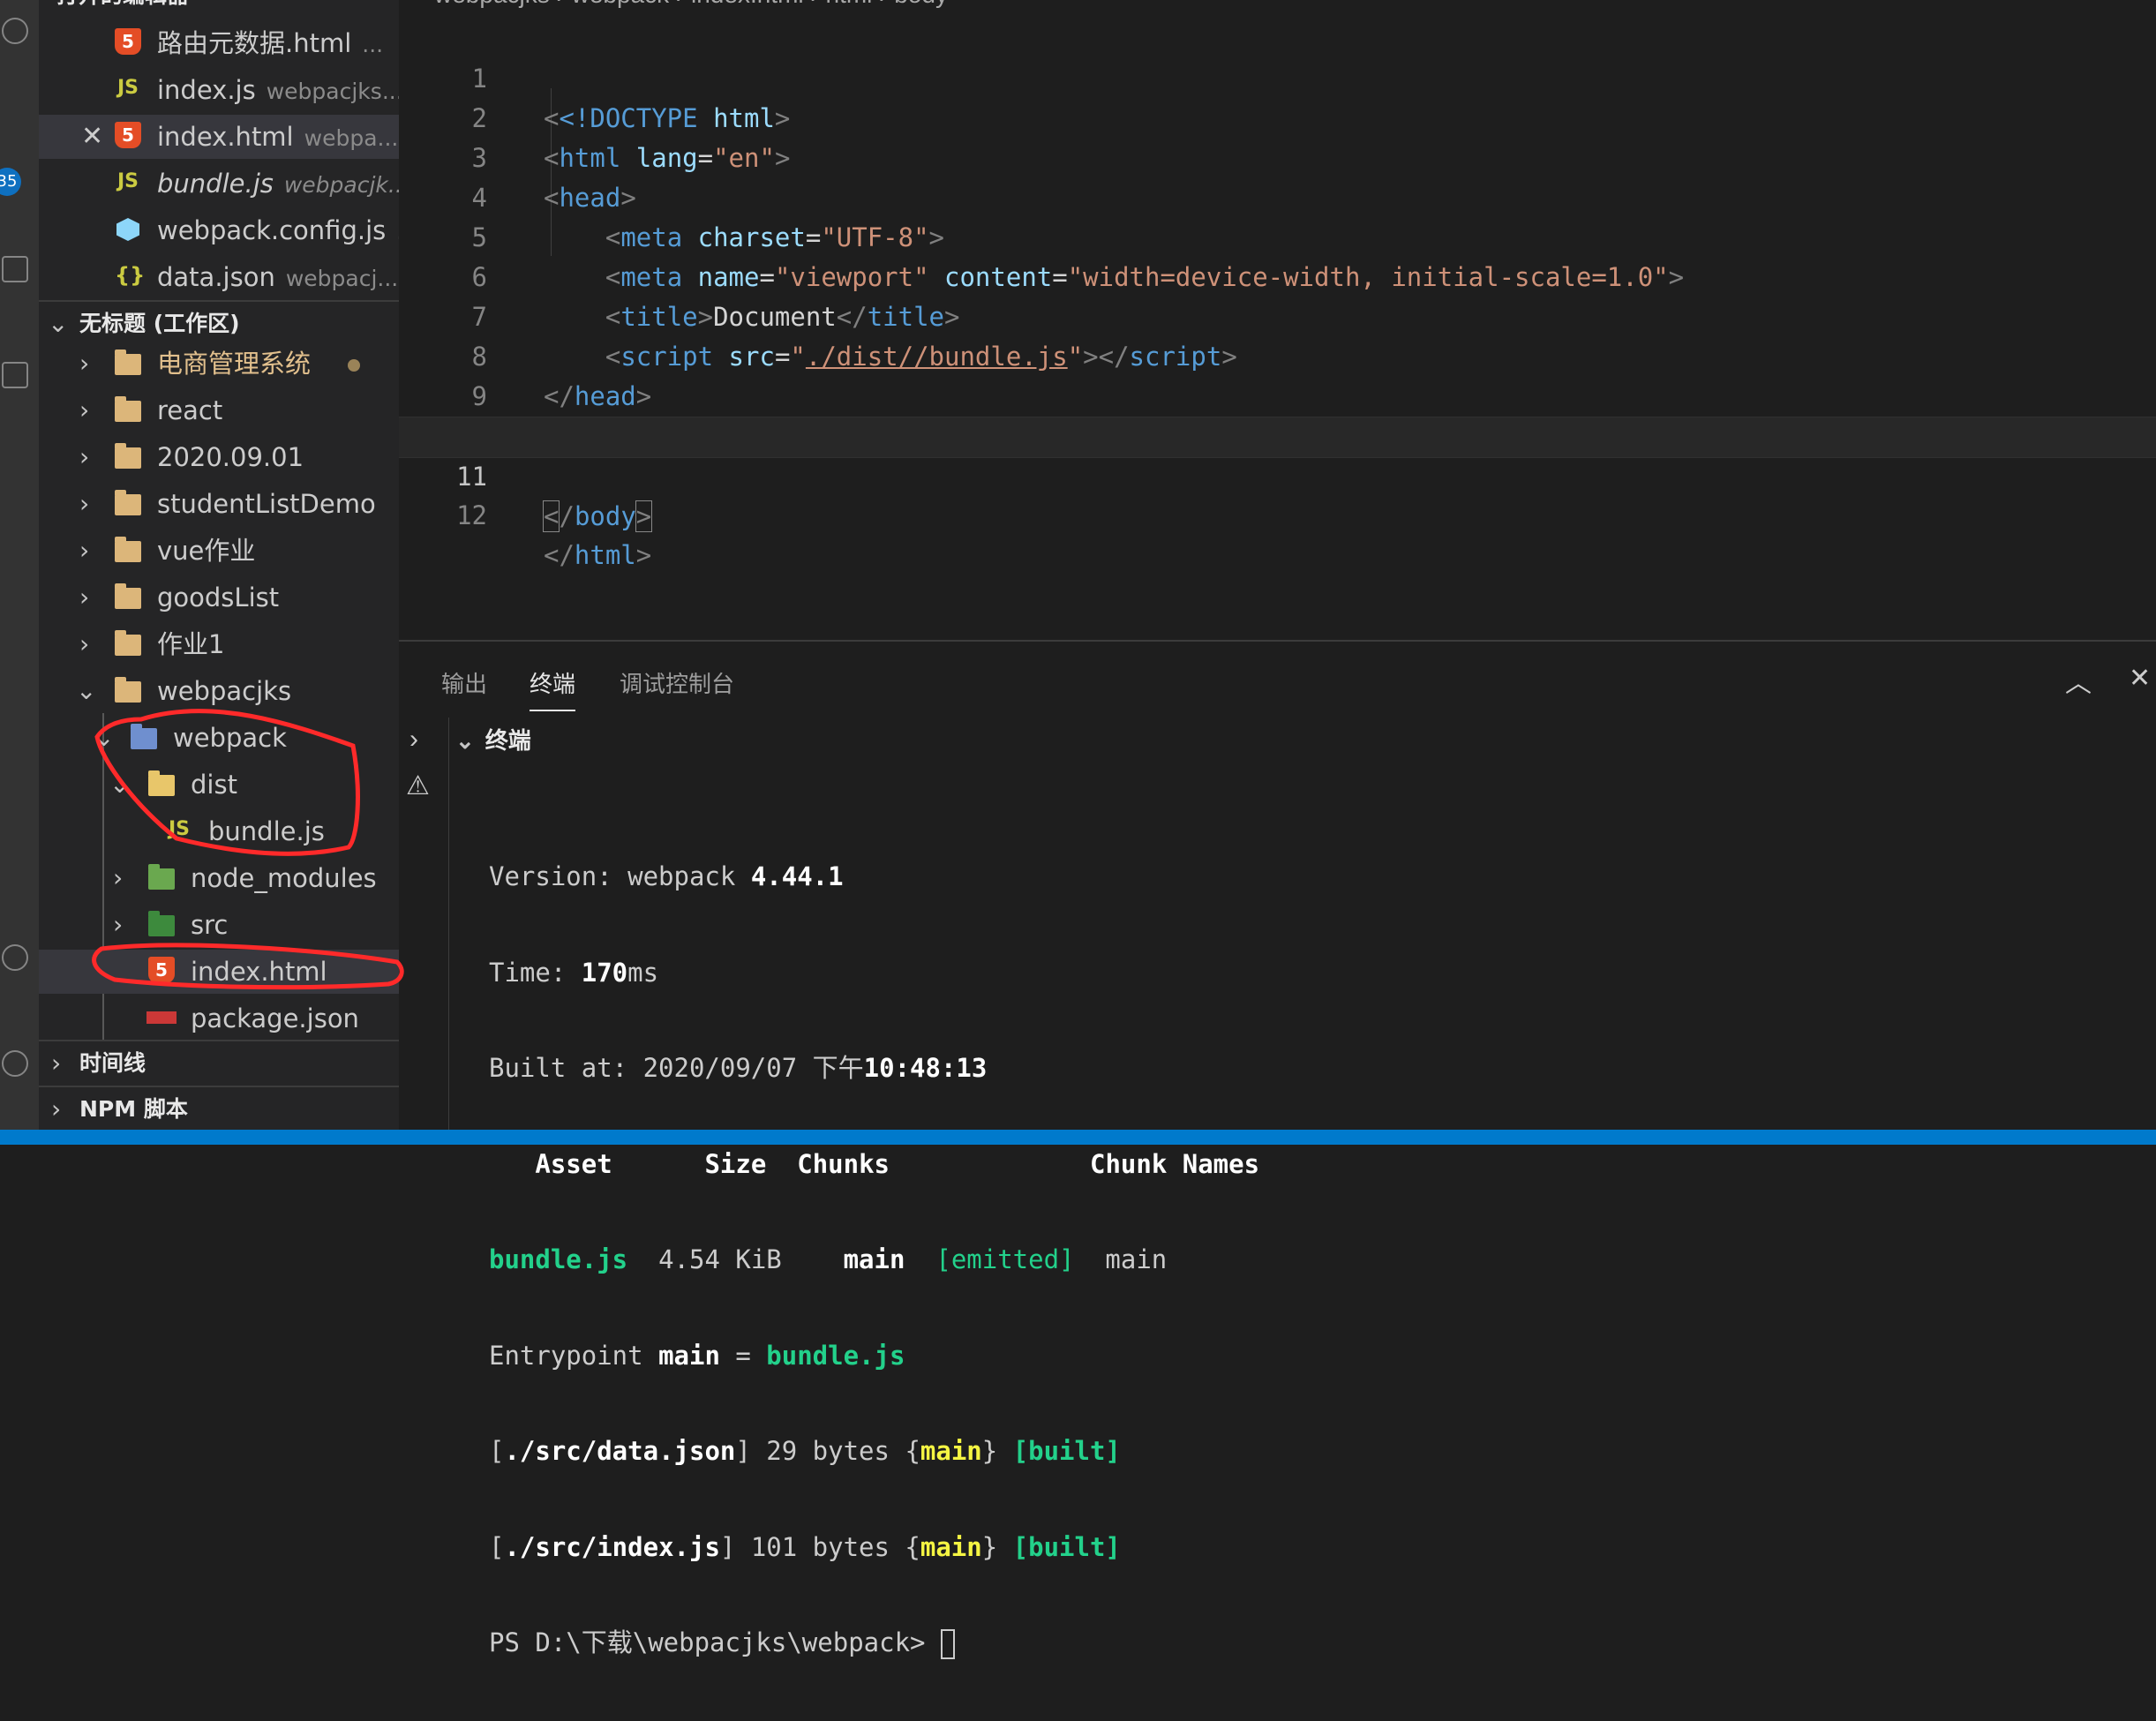 This screenshot has width=2156, height=1721. What do you see at coordinates (128, 230) in the screenshot?
I see `webpack-icon` at bounding box center [128, 230].